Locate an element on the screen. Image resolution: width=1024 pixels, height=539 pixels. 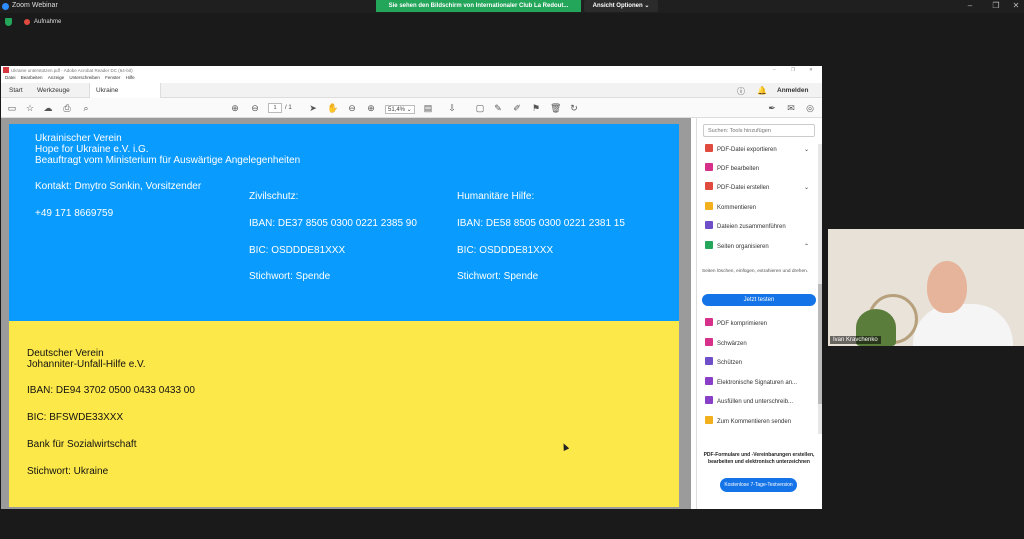
participant-video-tile: Ivan Kravchenko is located at coordinates (926, 287).